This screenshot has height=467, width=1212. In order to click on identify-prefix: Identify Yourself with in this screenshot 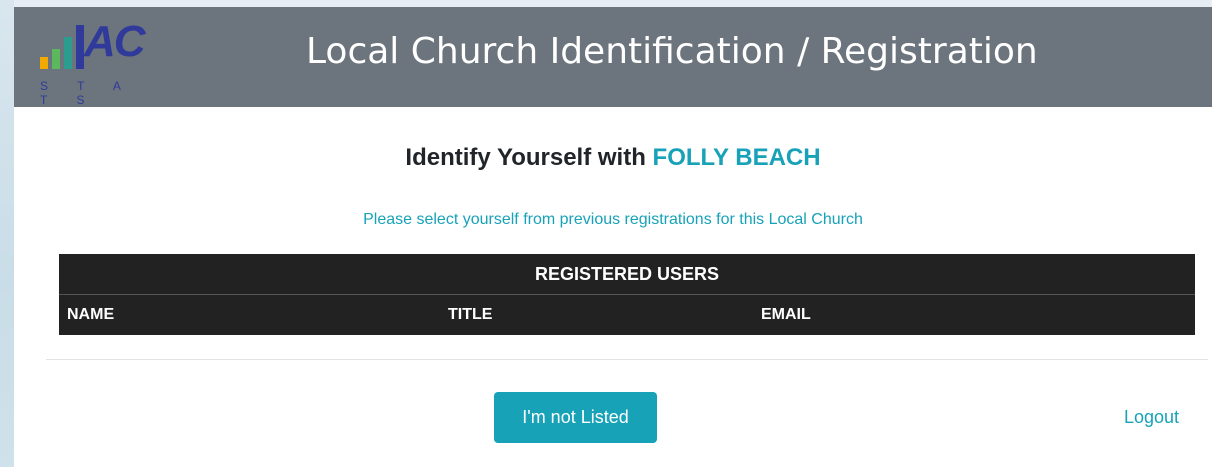, I will do `click(525, 157)`.